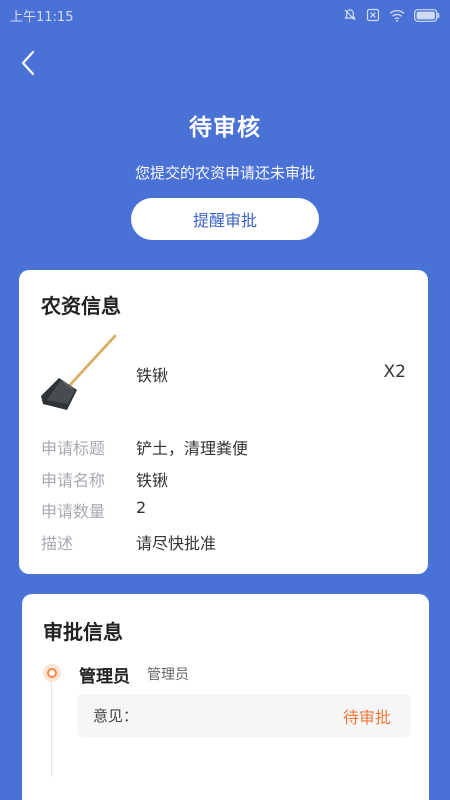 The height and width of the screenshot is (800, 450). I want to click on info-row-quantity: 申请数量 2, so click(93, 510).